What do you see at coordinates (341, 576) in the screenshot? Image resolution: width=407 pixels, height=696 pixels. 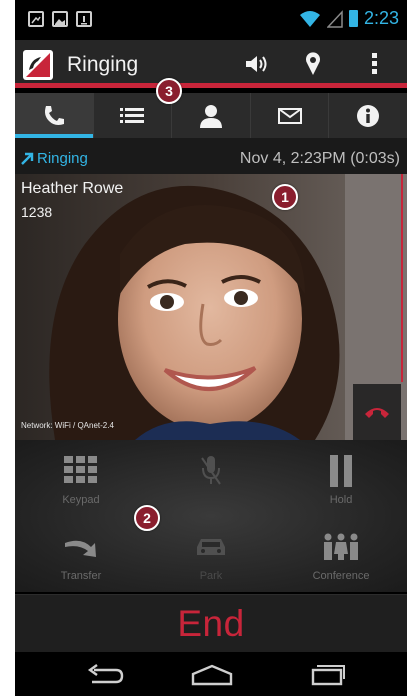 I see `conference-label: Conference` at bounding box center [341, 576].